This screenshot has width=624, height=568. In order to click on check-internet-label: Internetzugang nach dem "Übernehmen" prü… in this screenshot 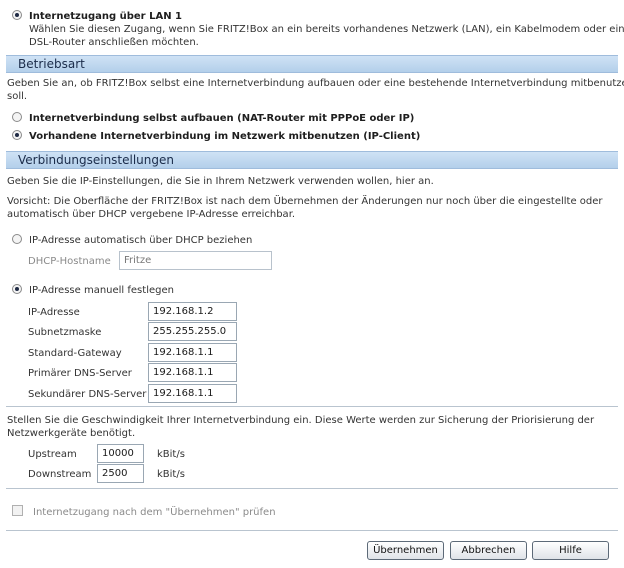, I will do `click(154, 512)`.